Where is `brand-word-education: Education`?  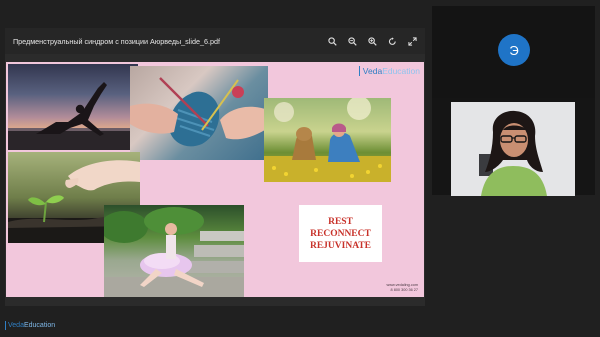
brand-word-education: Education is located at coordinates (401, 71).